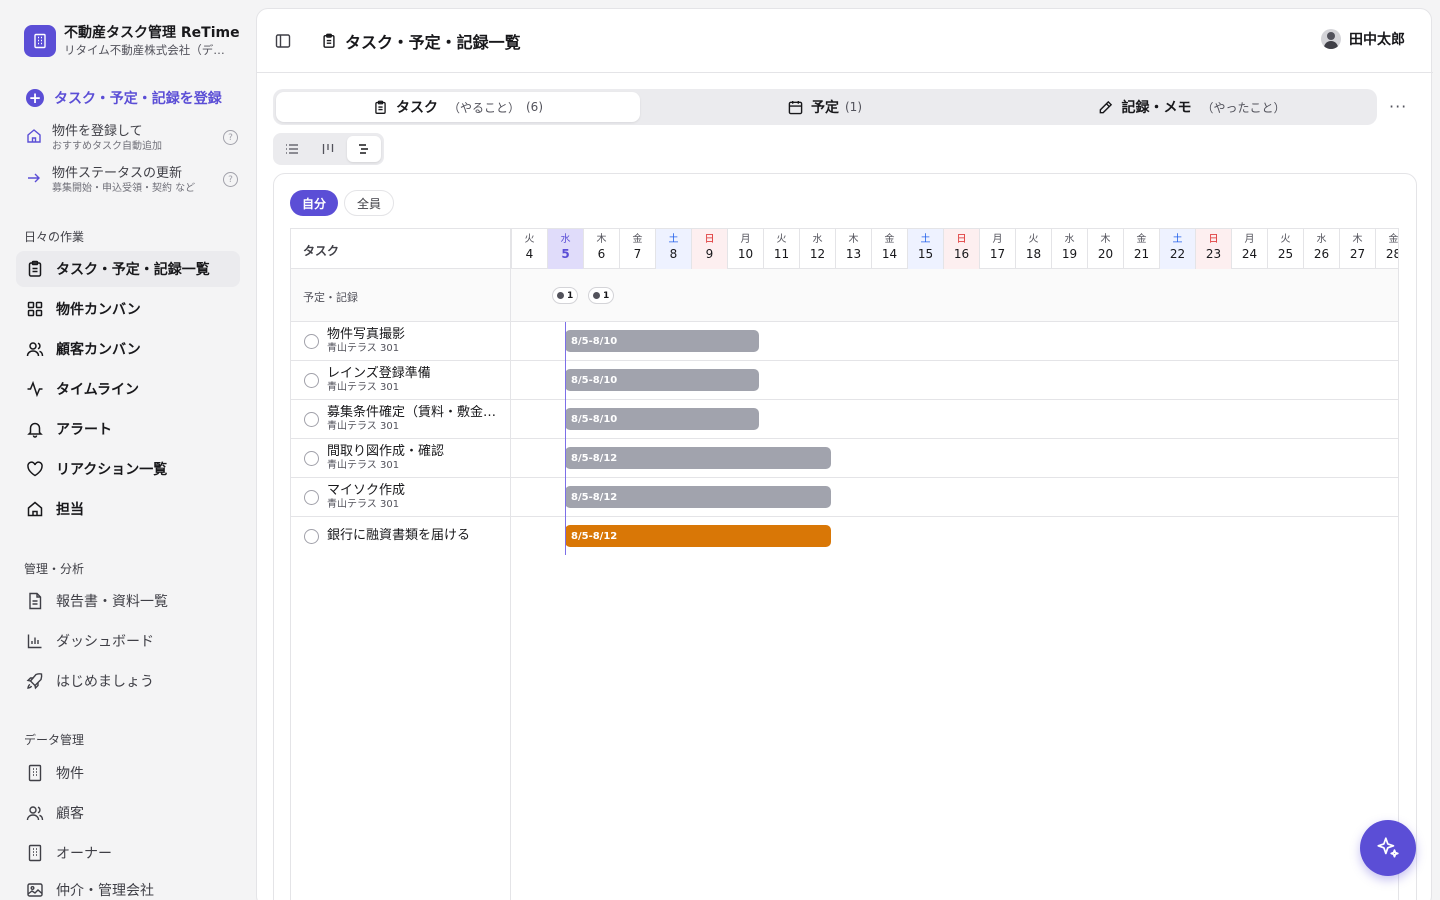  Describe the element at coordinates (128, 886) in the screenshot. I see `sidebar-item-agencies: 仲介・管理会社` at that location.